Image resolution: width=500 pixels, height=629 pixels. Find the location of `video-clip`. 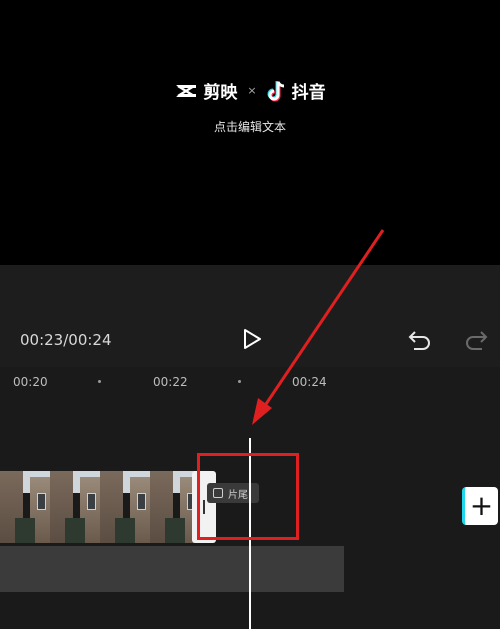

video-clip is located at coordinates (100, 507).